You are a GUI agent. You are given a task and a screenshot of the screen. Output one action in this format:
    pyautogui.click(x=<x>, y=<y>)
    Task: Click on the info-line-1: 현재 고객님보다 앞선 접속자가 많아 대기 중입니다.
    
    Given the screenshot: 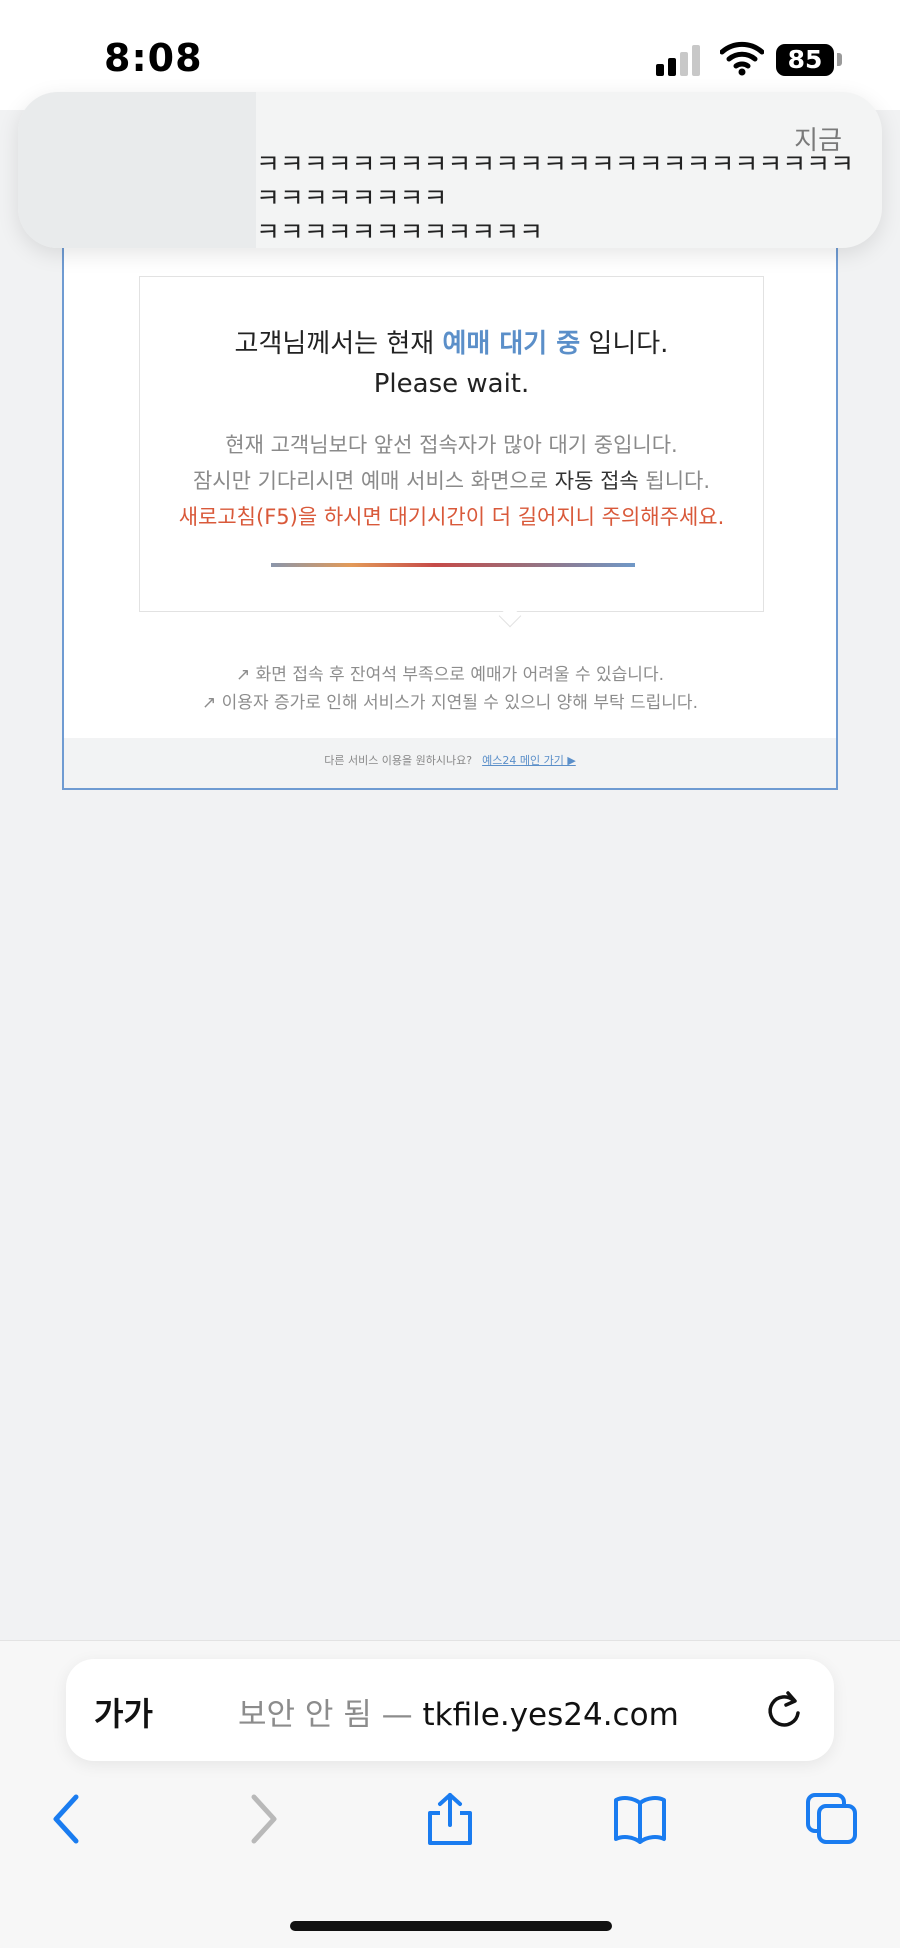 What is the action you would take?
    pyautogui.click(x=451, y=445)
    